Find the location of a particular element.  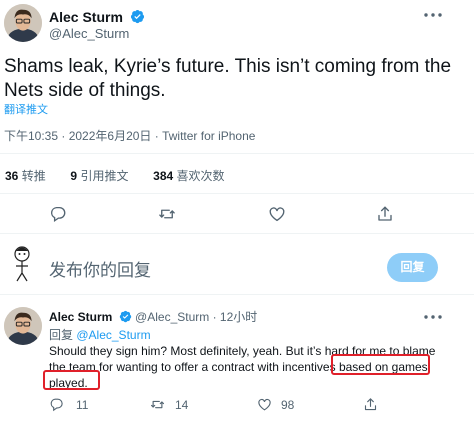

translate-tweet-link: 翻译推文 is located at coordinates (26, 109).